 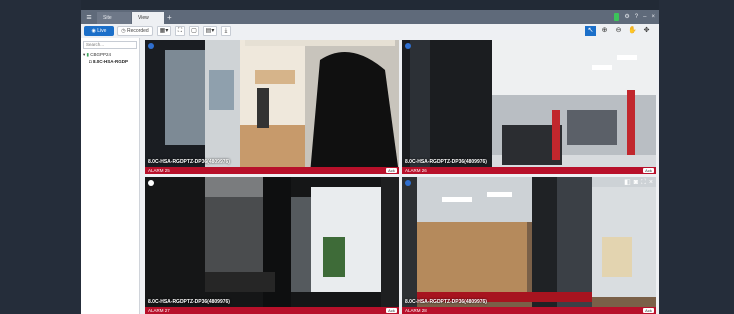 I want to click on zoom-in-icon: ⊕, so click(x=604, y=31).